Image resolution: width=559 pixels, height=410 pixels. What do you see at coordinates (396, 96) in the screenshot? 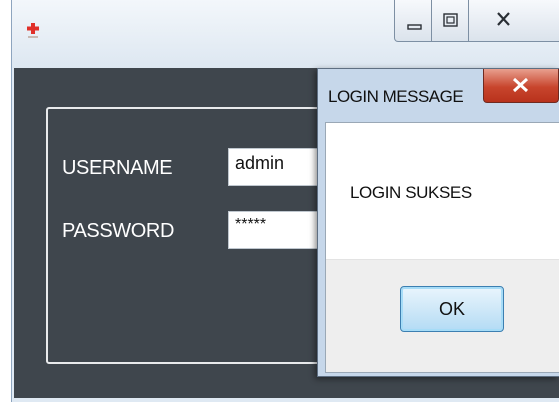
I see `dialog-title: LOGIN MESSAGE` at bounding box center [396, 96].